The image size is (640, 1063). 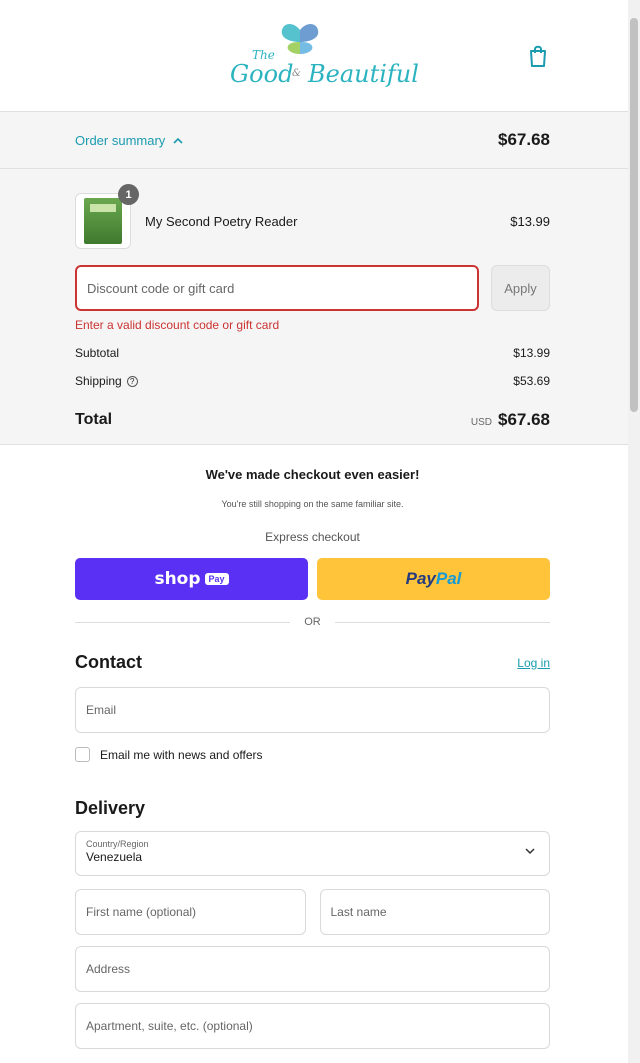 I want to click on book-cover-image, so click(x=103, y=221).